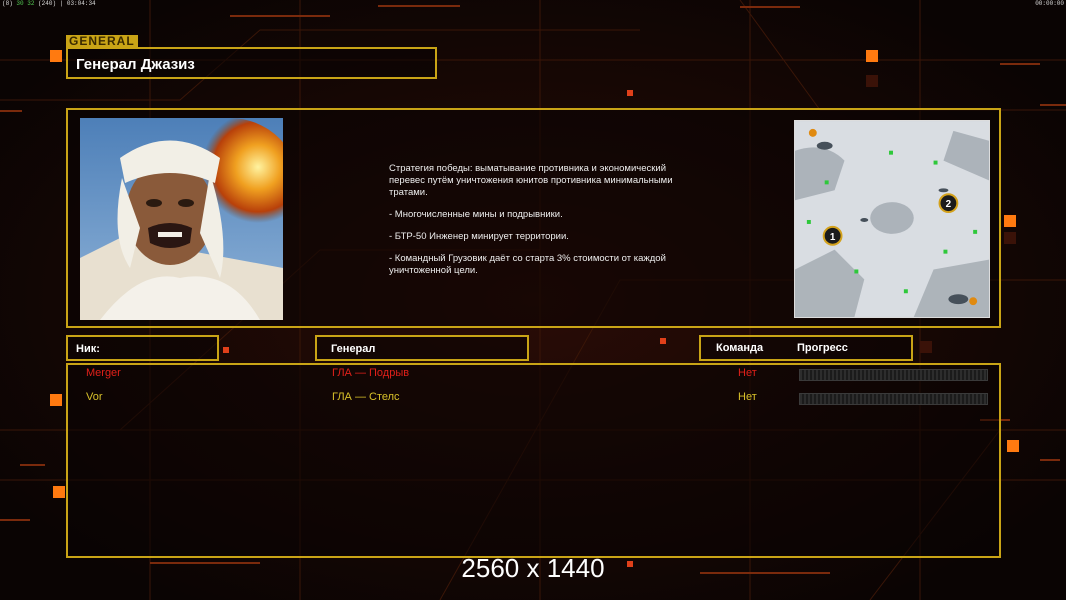  I want to click on general-title-box: Генерал Джазиз, so click(251, 63).